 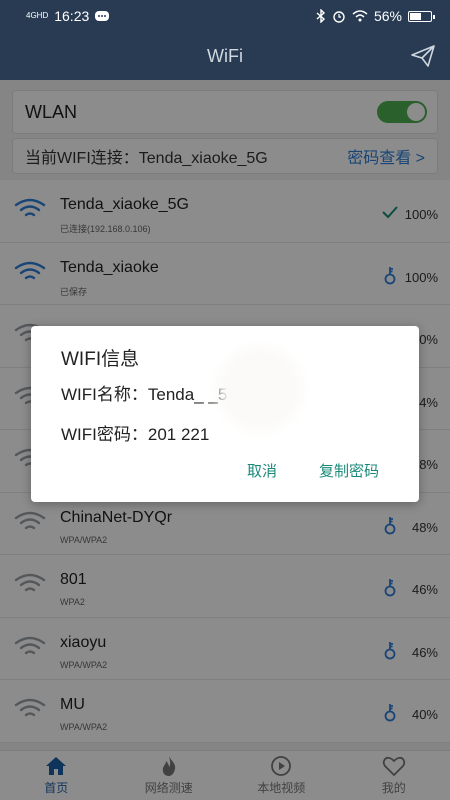 What do you see at coordinates (349, 470) in the screenshot?
I see `copy-password-button: 复制密码` at bounding box center [349, 470].